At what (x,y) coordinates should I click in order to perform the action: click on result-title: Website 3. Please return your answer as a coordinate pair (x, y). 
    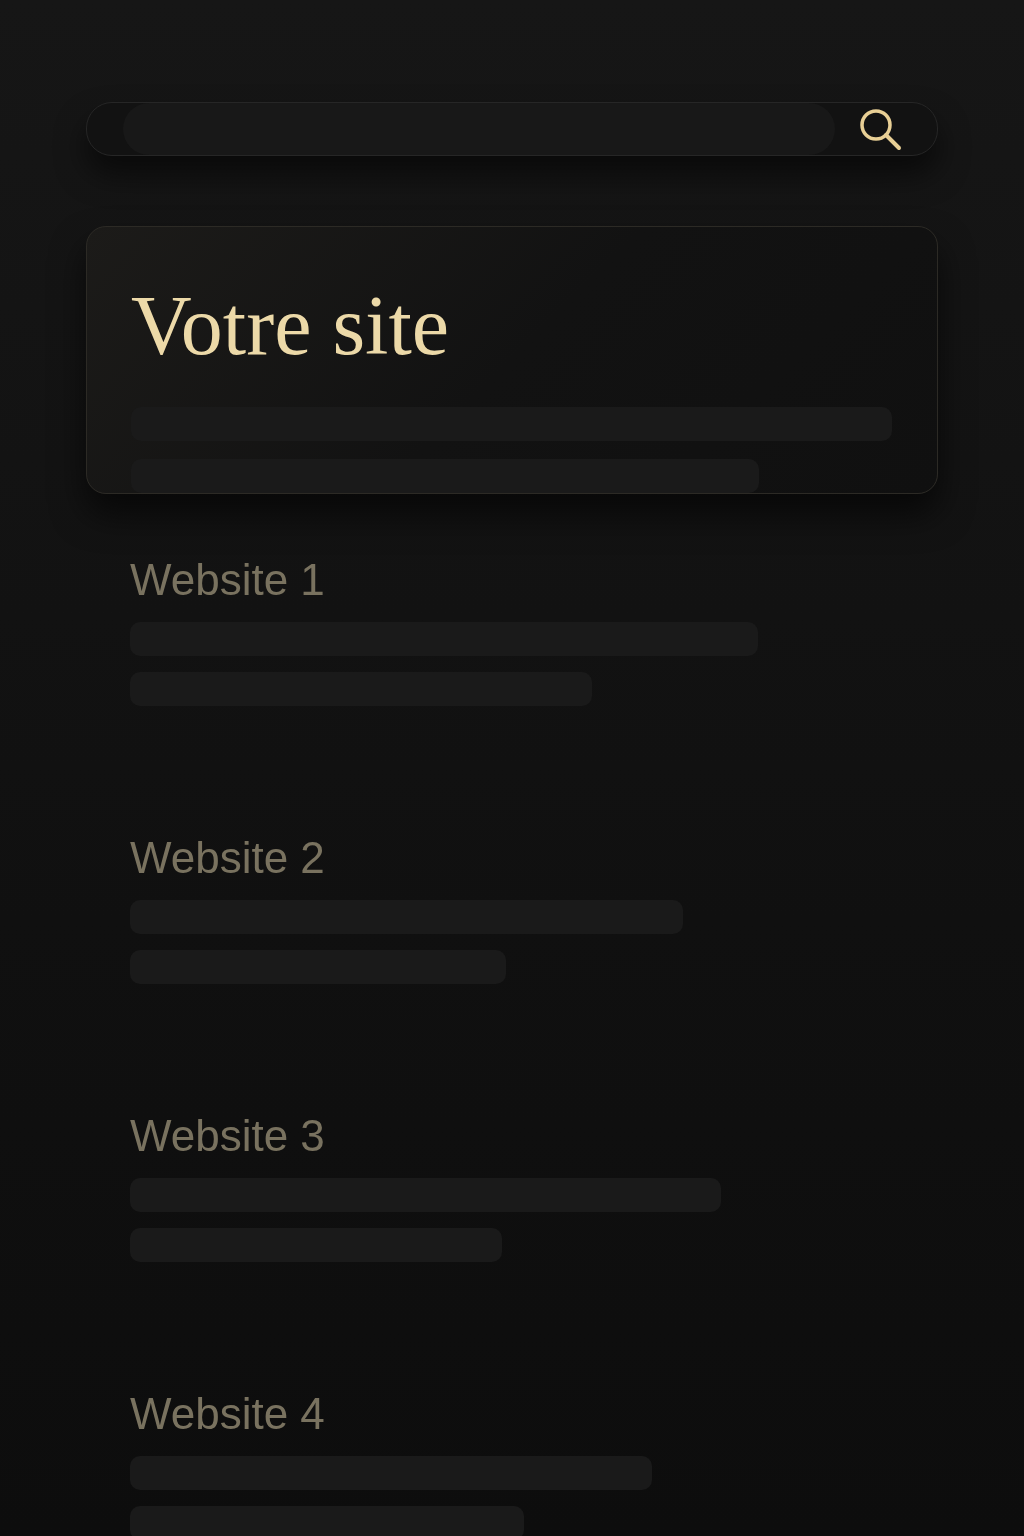
    Looking at the image, I should click on (227, 1136).